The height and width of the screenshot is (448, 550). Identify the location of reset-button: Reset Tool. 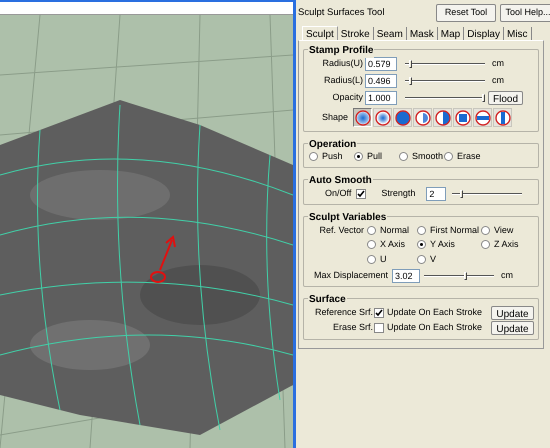
(466, 13).